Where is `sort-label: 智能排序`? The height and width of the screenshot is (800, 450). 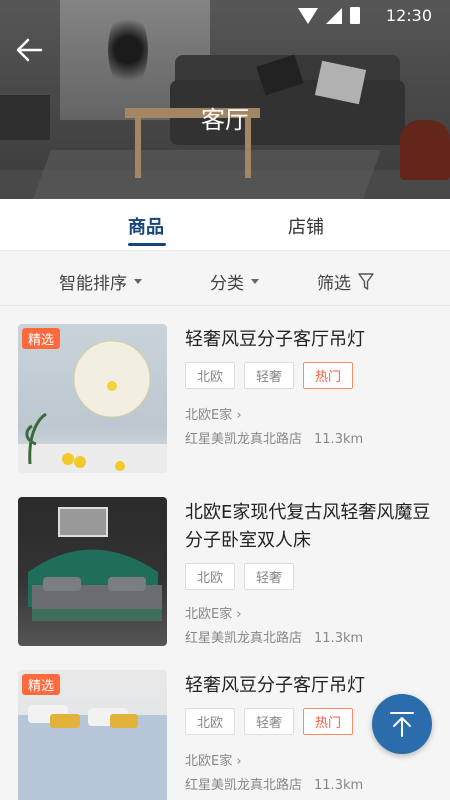
sort-label: 智能排序 is located at coordinates (93, 284).